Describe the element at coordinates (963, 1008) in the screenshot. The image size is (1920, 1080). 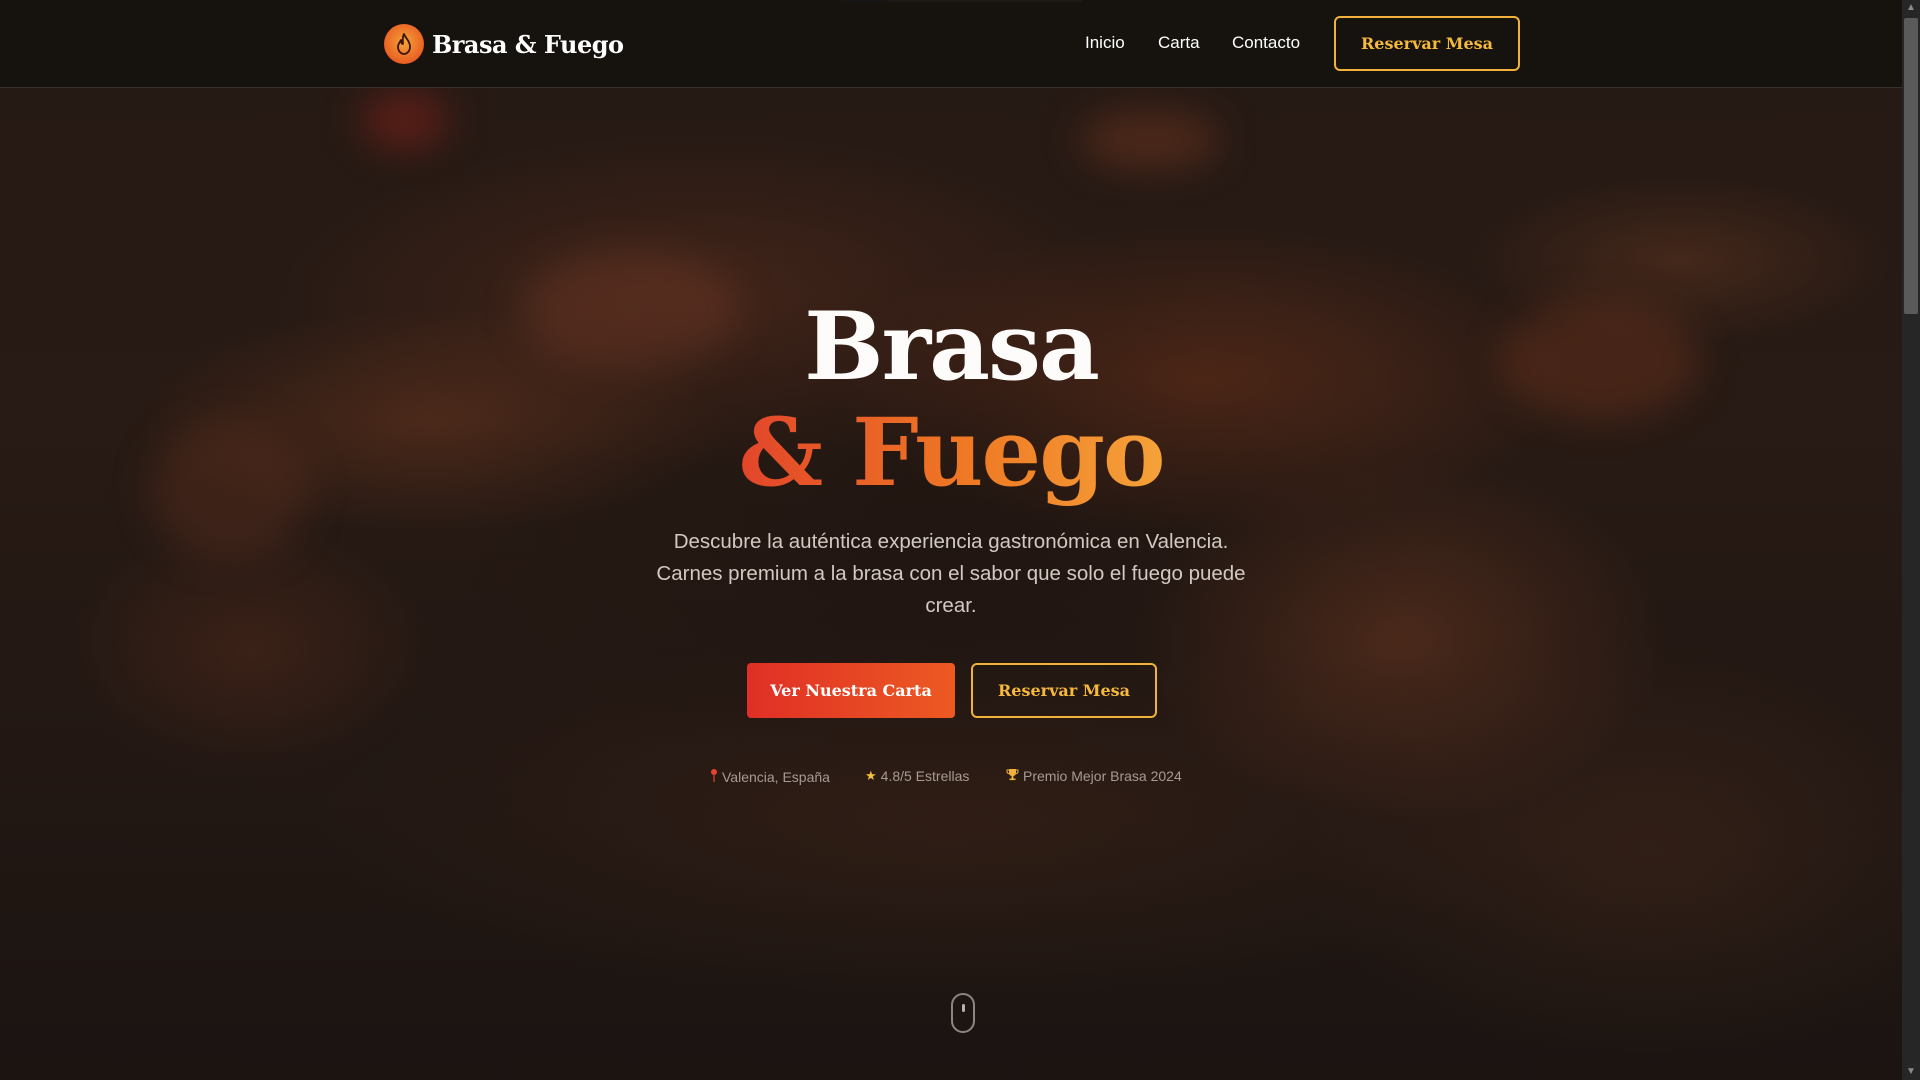
I see `mouse-wheel-icon` at that location.